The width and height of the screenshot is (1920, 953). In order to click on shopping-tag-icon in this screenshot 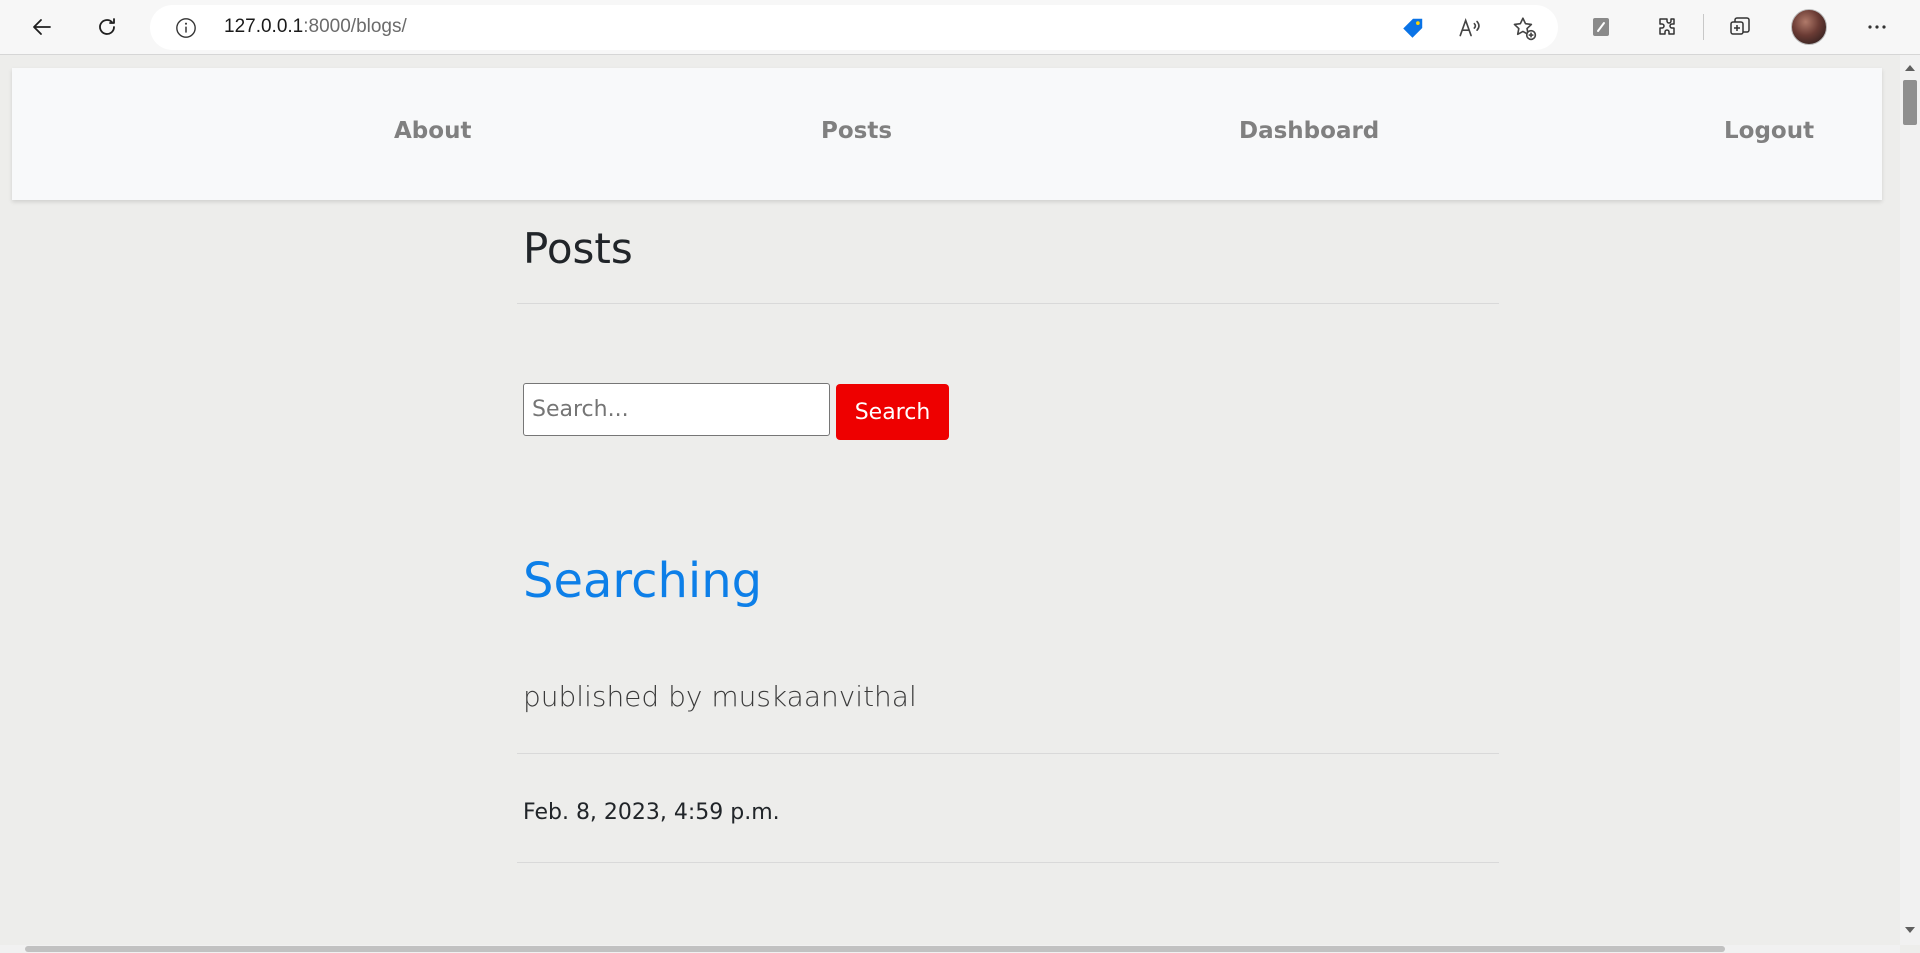, I will do `click(1413, 28)`.